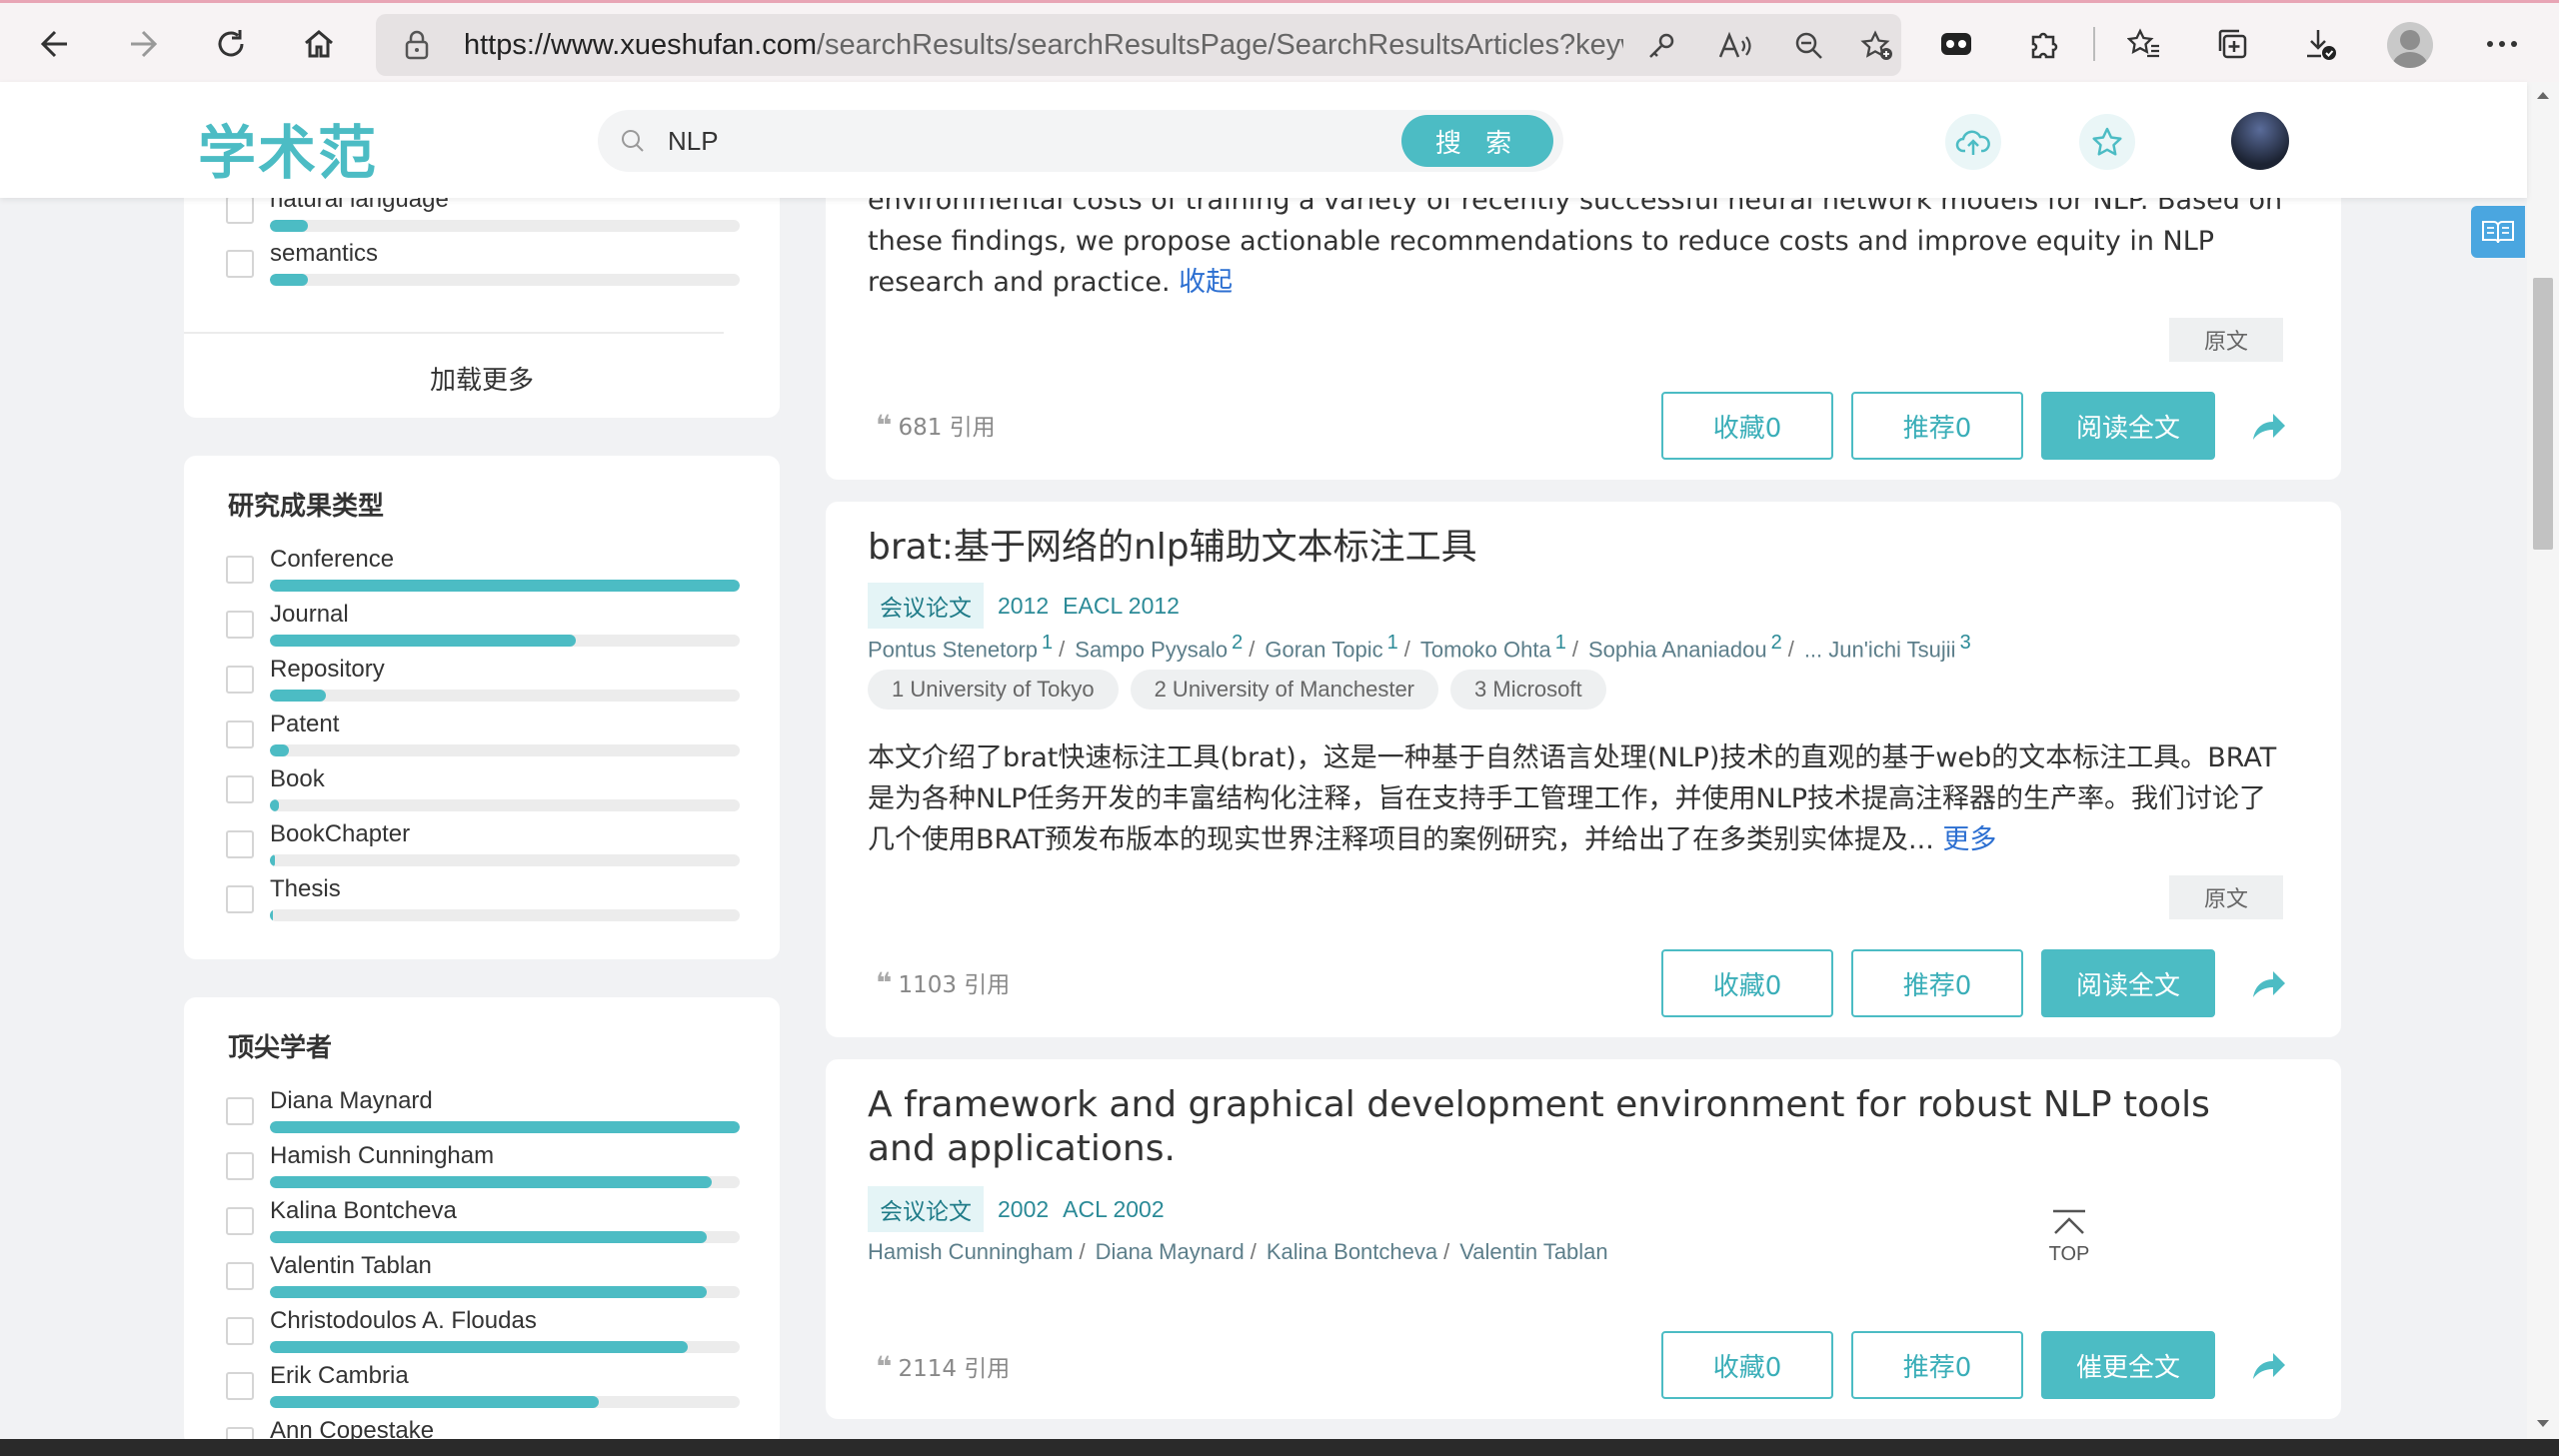  I want to click on more-menu-icon, so click(2502, 44).